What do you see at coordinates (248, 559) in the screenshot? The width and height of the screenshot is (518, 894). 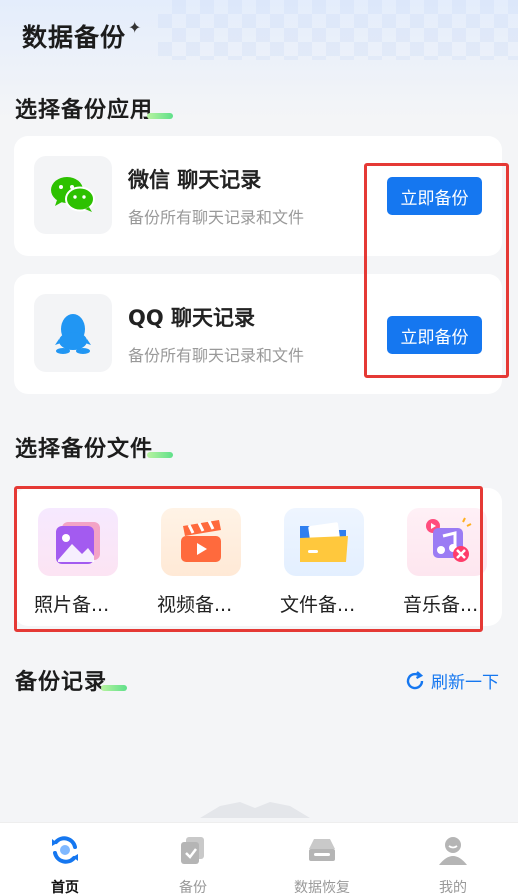 I see `highlight-box-files` at bounding box center [248, 559].